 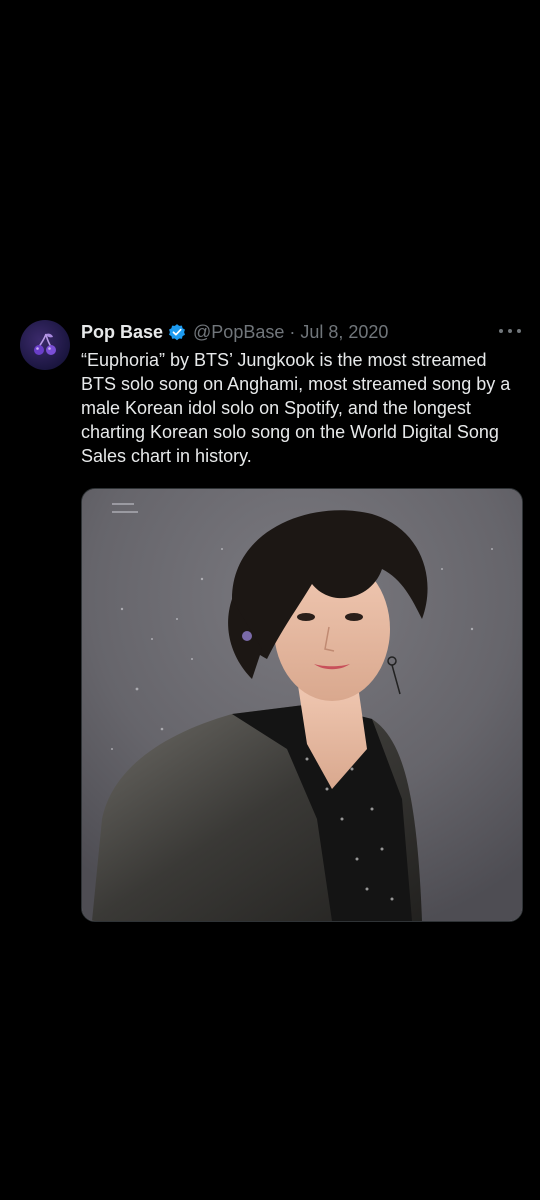 I want to click on cherry-logo-icon, so click(x=45, y=344).